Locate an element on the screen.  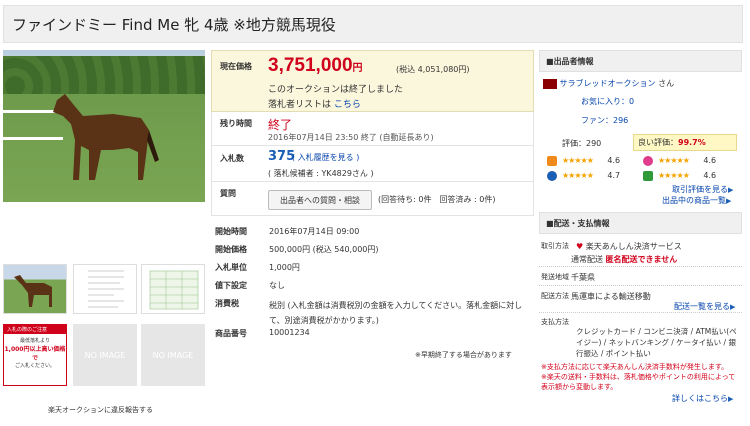
truck-icon is located at coordinates (648, 176).